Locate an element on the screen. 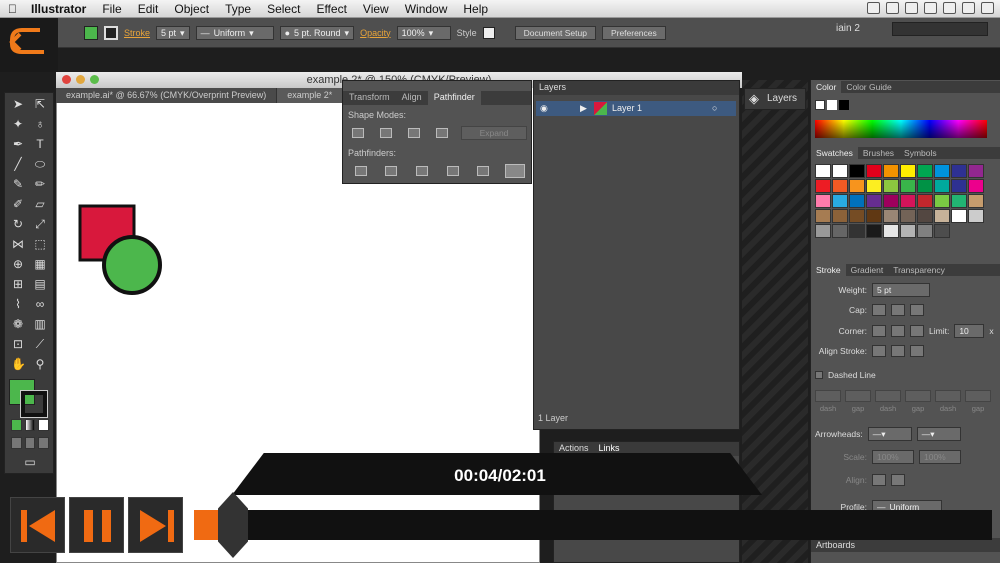 The image size is (1000, 563). expand-arrow-icon: ▶ is located at coordinates (583, 108).